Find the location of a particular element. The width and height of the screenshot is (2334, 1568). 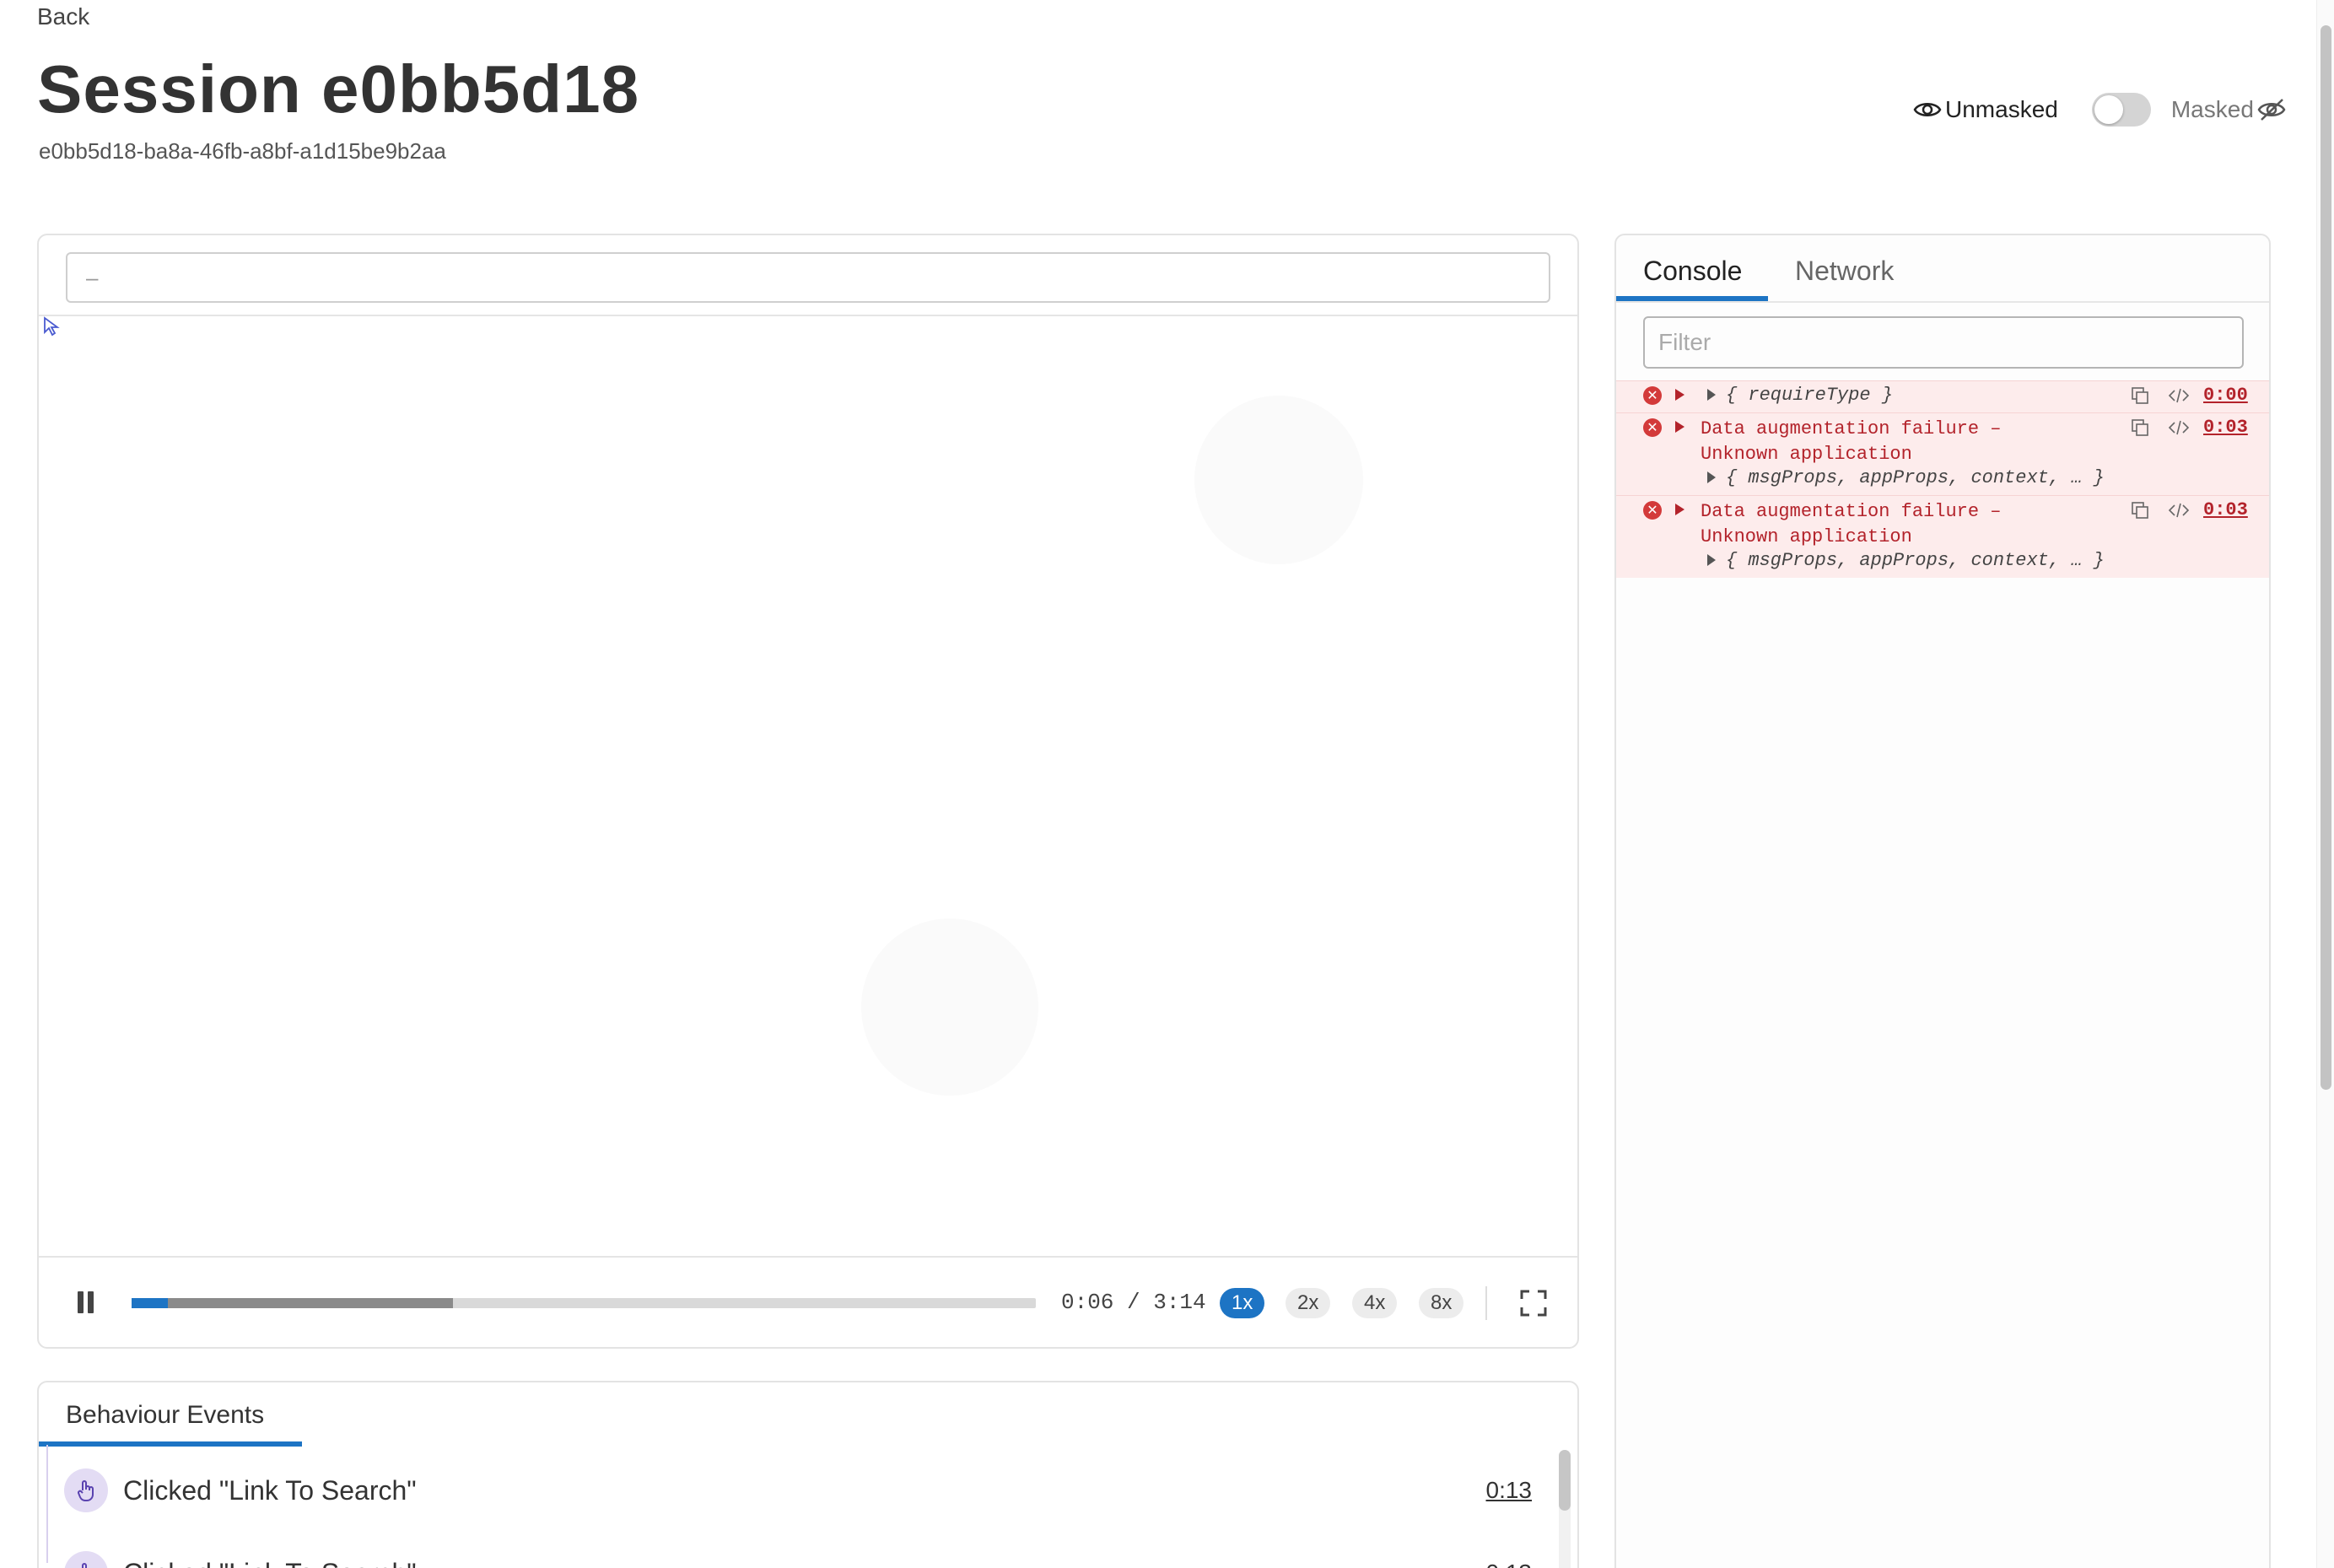

log-timestamp-link: 0:00 is located at coordinates (2225, 395).